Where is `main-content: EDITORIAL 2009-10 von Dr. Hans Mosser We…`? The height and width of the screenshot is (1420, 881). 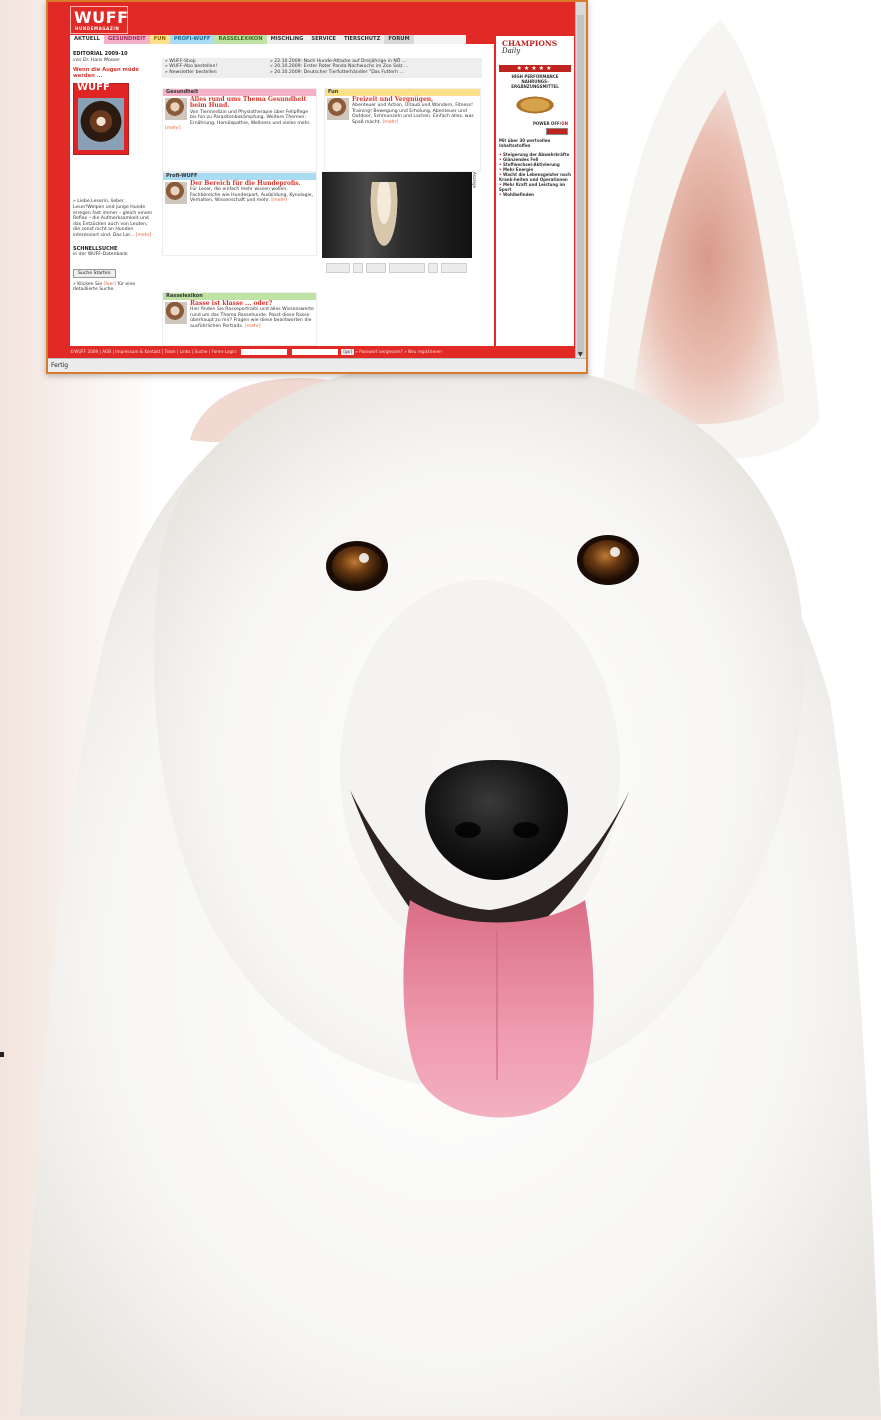 main-content: EDITORIAL 2009-10 von Dr. Hans Mosser We… is located at coordinates (282, 195).